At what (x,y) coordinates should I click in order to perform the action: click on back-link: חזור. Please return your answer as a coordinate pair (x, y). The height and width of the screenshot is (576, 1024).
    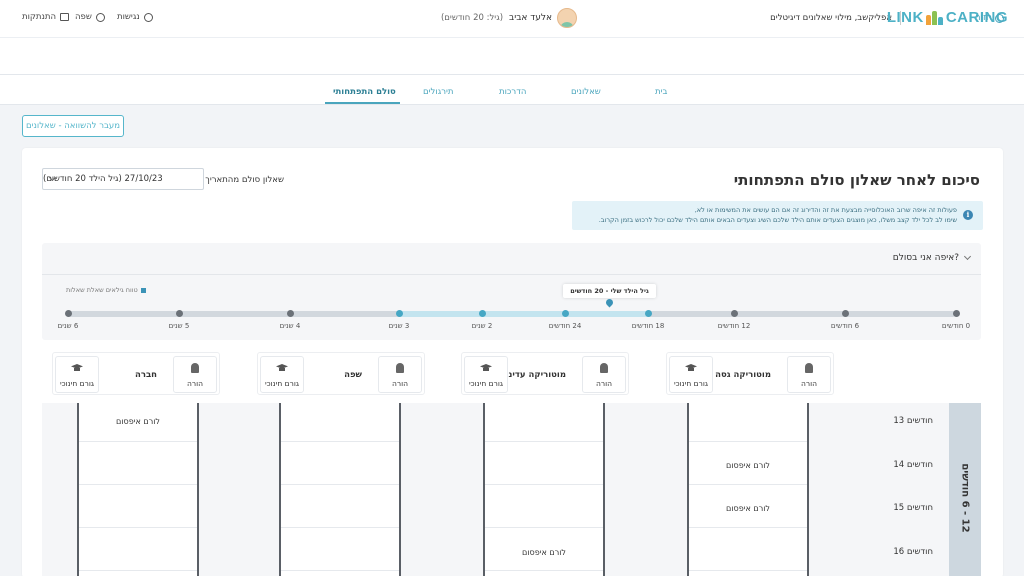
    Looking at the image, I should click on (989, 18).